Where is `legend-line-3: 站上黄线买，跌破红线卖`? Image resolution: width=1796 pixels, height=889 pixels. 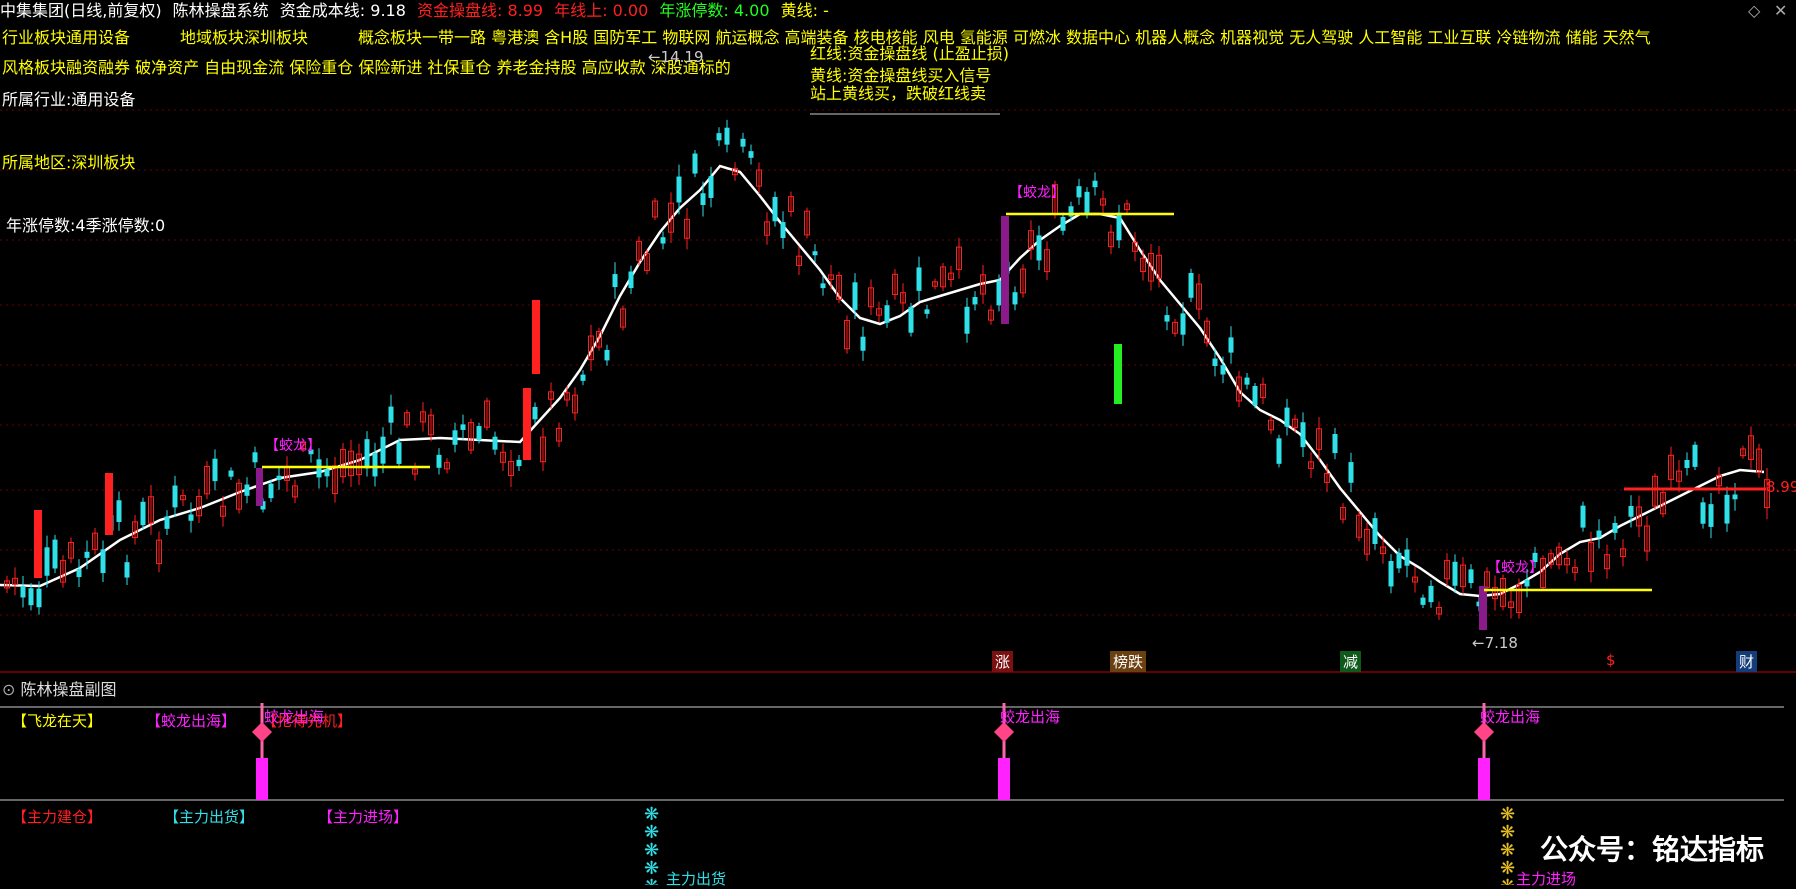
legend-line-3: 站上黄线买，跌破红线卖 is located at coordinates (898, 93).